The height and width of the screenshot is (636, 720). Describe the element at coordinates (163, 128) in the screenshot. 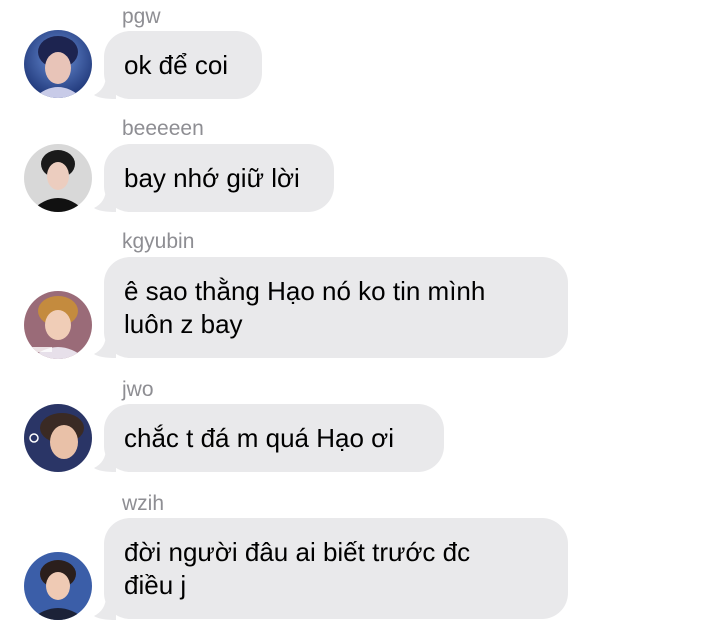

I see `sender-name: beeeeen` at that location.